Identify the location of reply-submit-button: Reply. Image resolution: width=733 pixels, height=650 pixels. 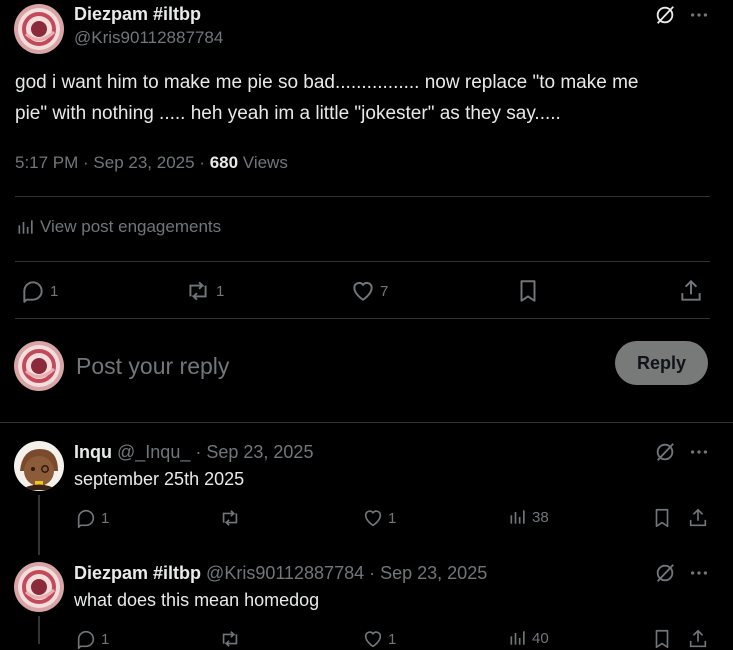
(661, 363).